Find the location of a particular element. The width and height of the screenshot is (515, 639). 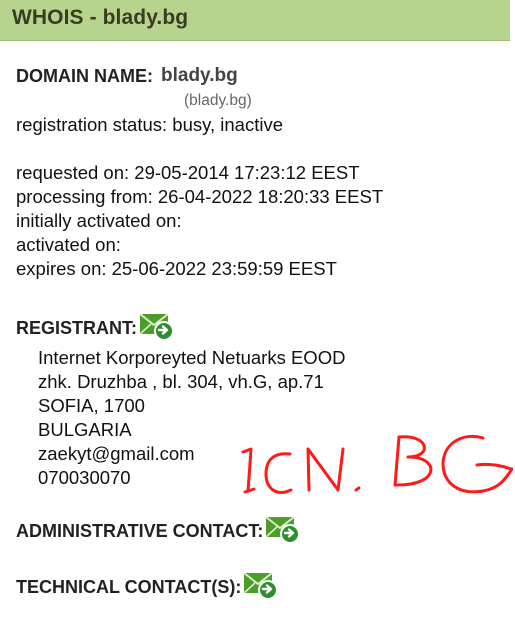

technical-contact-heading: TECHNICAL CONTACT(S): is located at coordinates (261, 587).